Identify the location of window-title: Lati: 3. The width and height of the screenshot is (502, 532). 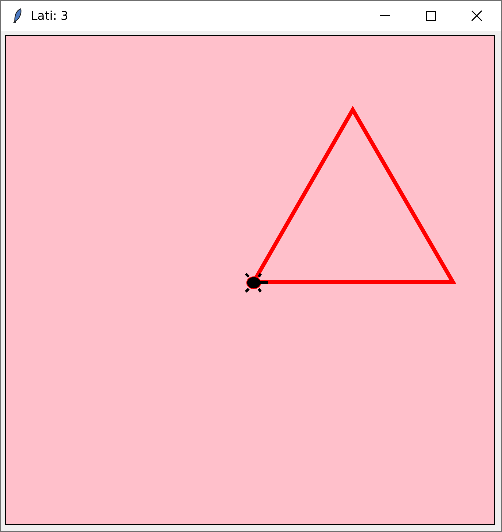
(50, 16).